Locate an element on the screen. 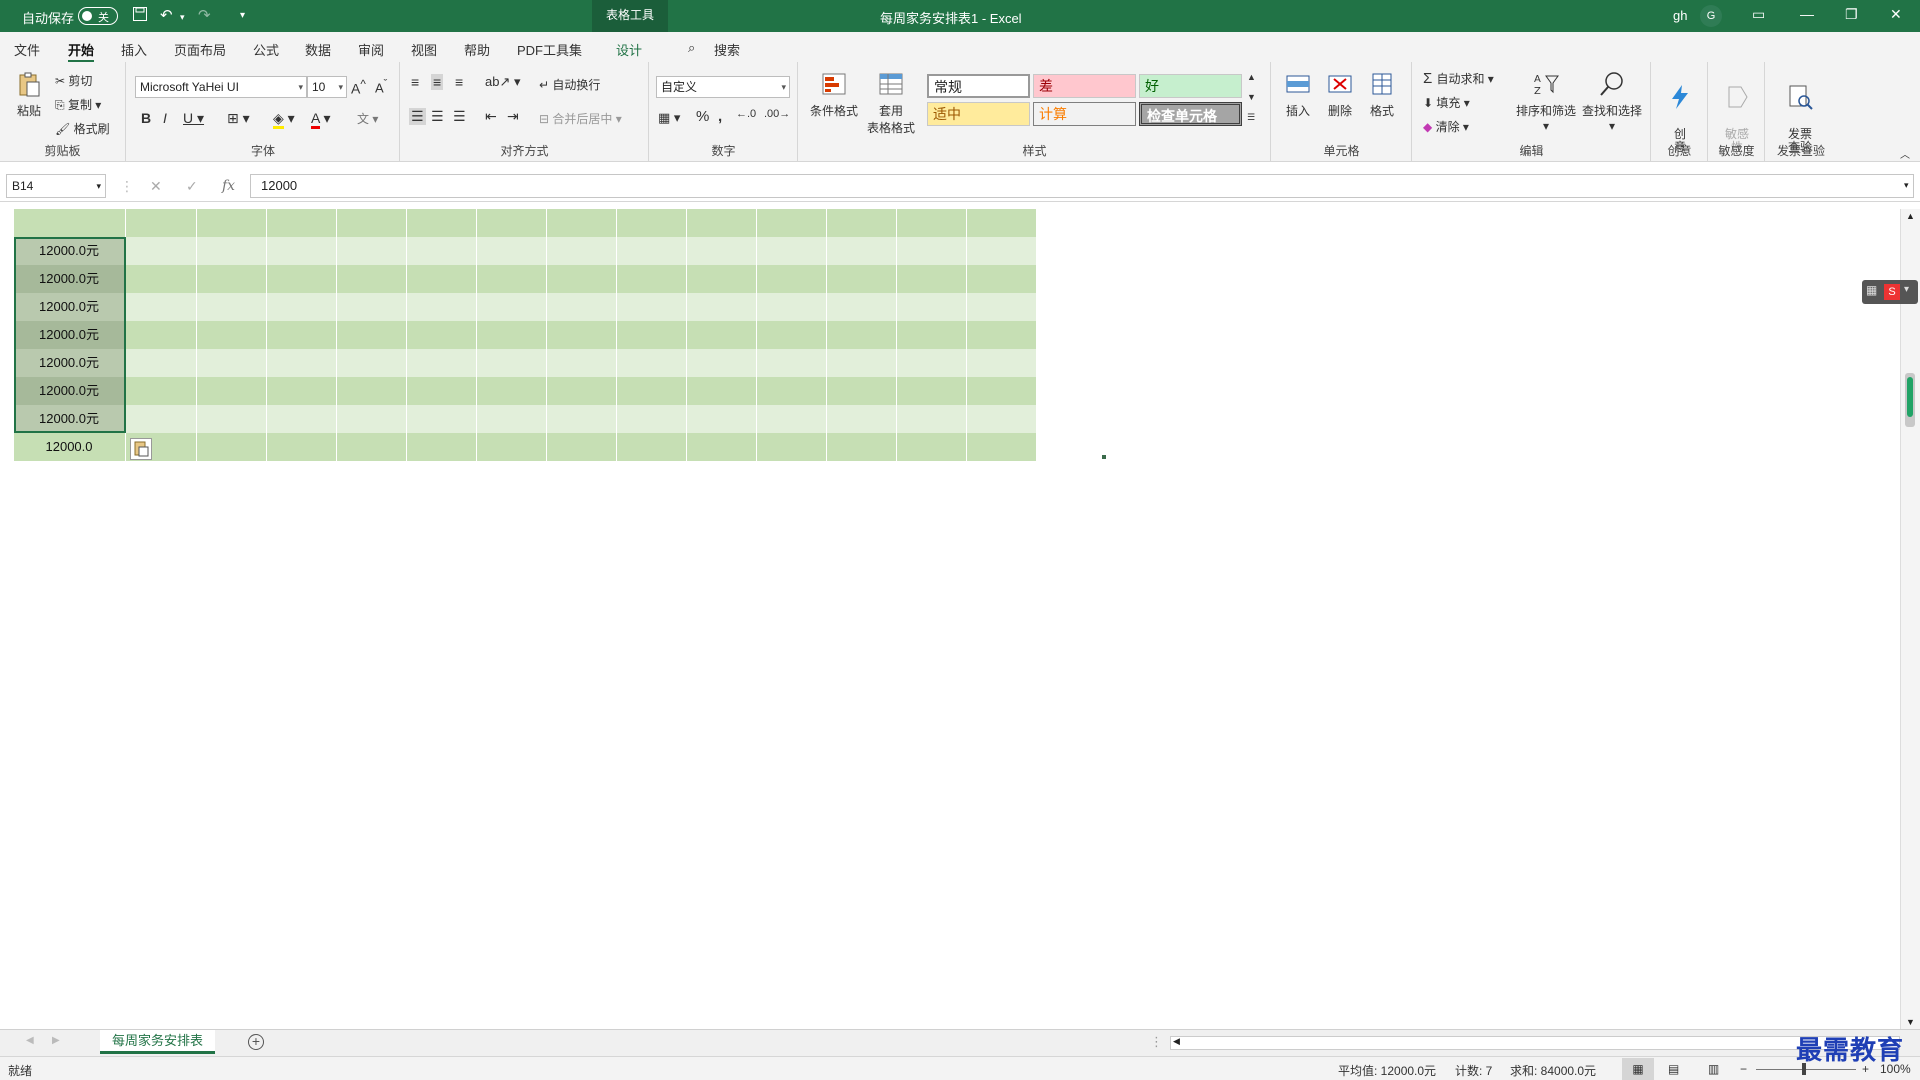  close-icon: ✕ is located at coordinates (1896, 14).